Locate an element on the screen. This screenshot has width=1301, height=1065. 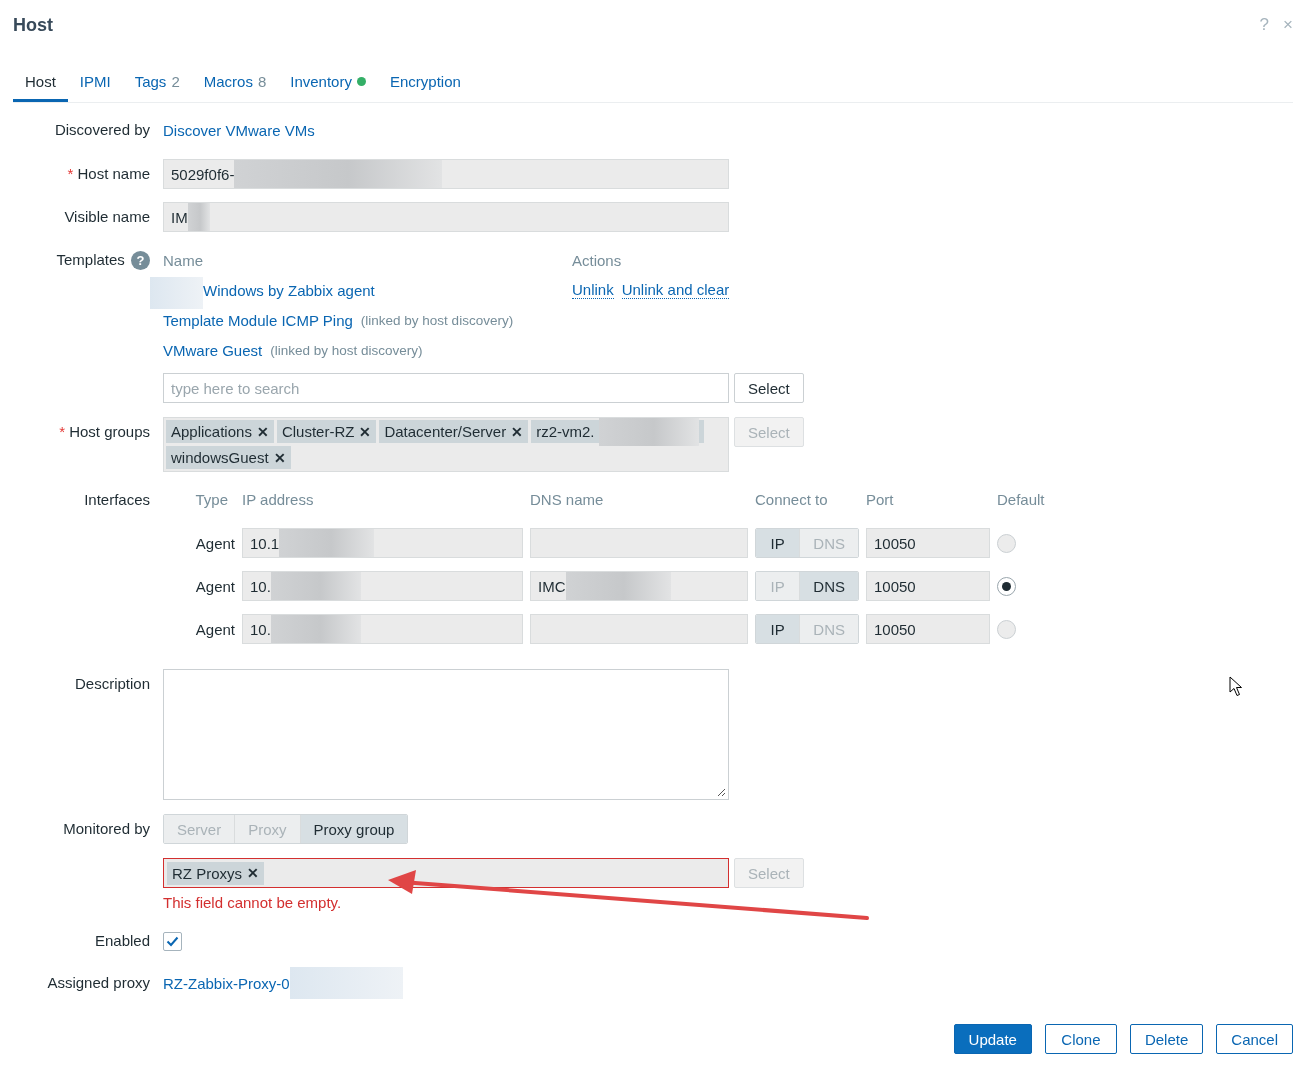
field-label: Monitored by is located at coordinates (106, 829).